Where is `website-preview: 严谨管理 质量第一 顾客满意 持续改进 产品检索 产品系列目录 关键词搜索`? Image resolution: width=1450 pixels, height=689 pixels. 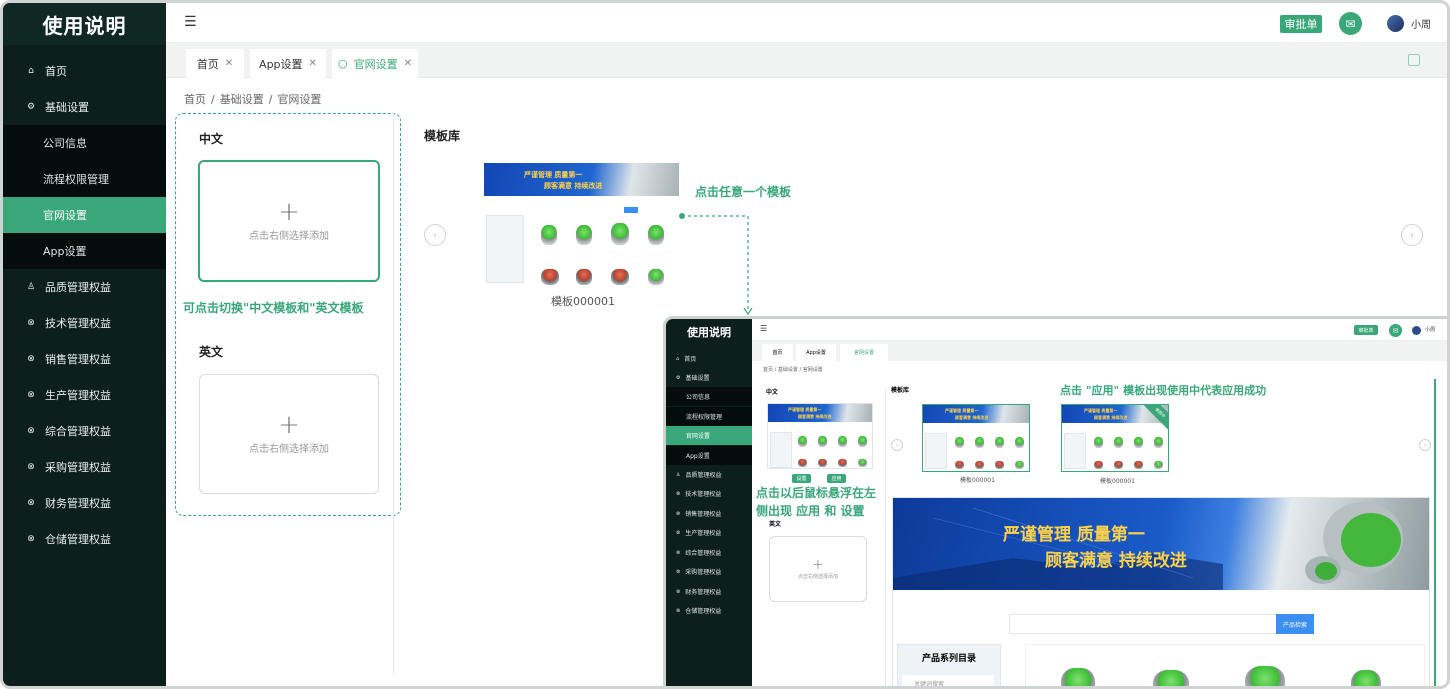
website-preview: 严谨管理 质量第一 顾客满意 持续改进 产品检索 产品系列目录 关键词搜索 is located at coordinates (1161, 591).